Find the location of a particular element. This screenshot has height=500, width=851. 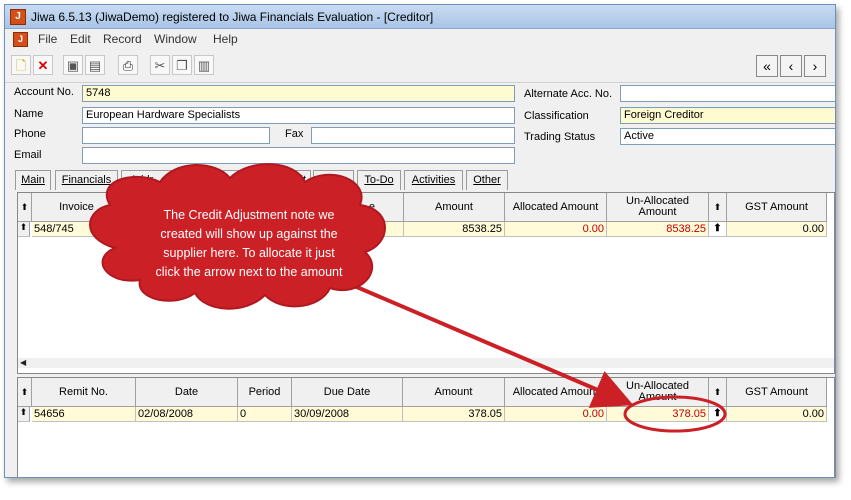

amount-cell: 8538.25 is located at coordinates (454, 229).